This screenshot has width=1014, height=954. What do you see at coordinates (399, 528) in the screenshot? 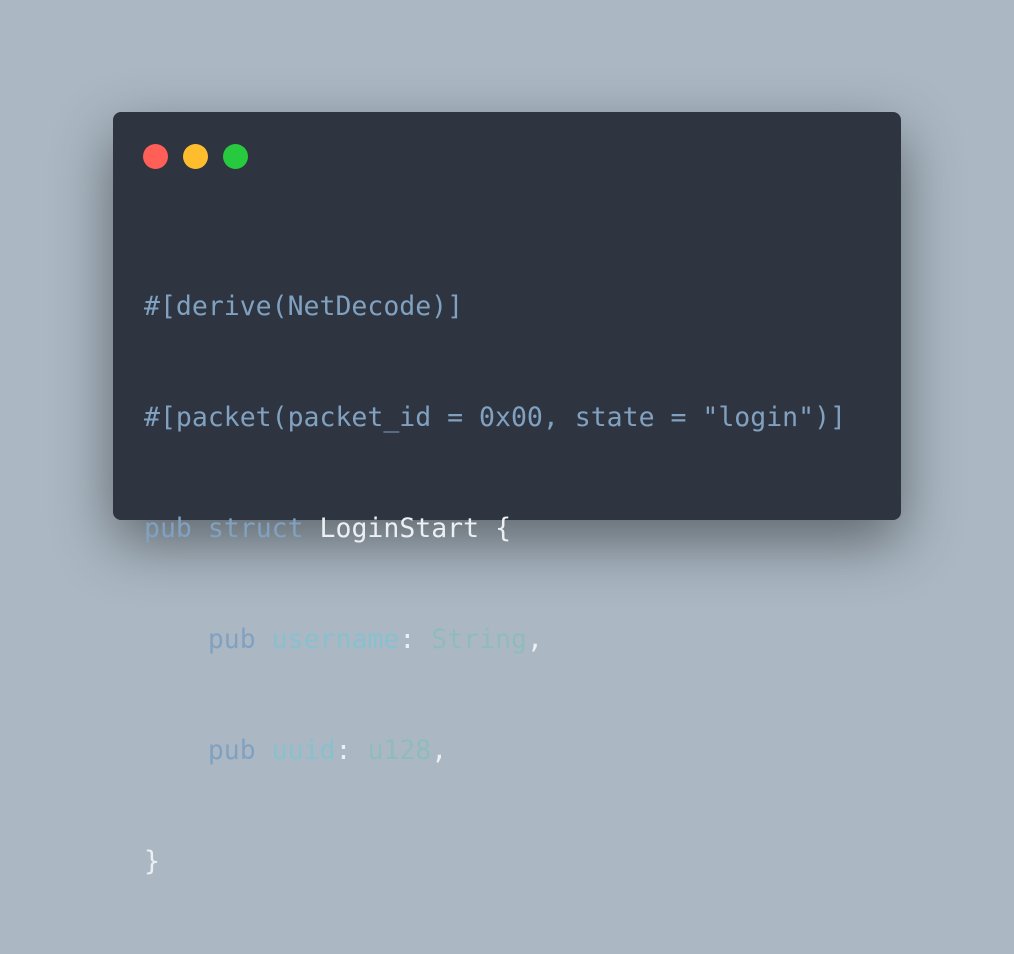
I see `struct-name: LoginStart` at bounding box center [399, 528].